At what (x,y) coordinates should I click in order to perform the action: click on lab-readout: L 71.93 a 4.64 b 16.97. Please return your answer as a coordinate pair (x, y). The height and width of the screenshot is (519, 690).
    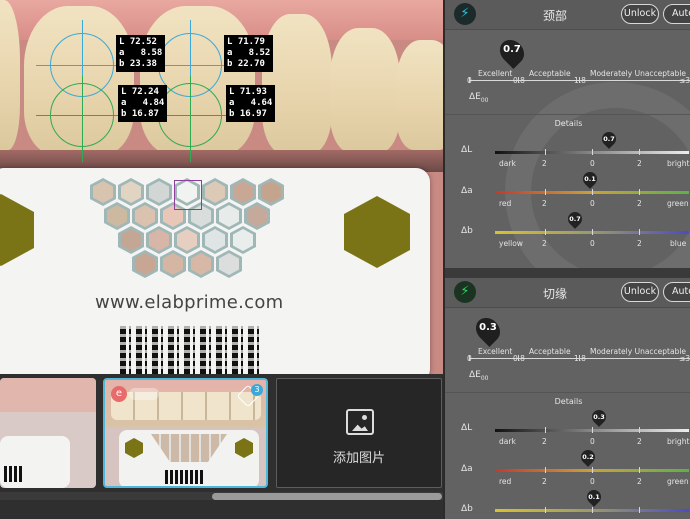
    Looking at the image, I should click on (251, 103).